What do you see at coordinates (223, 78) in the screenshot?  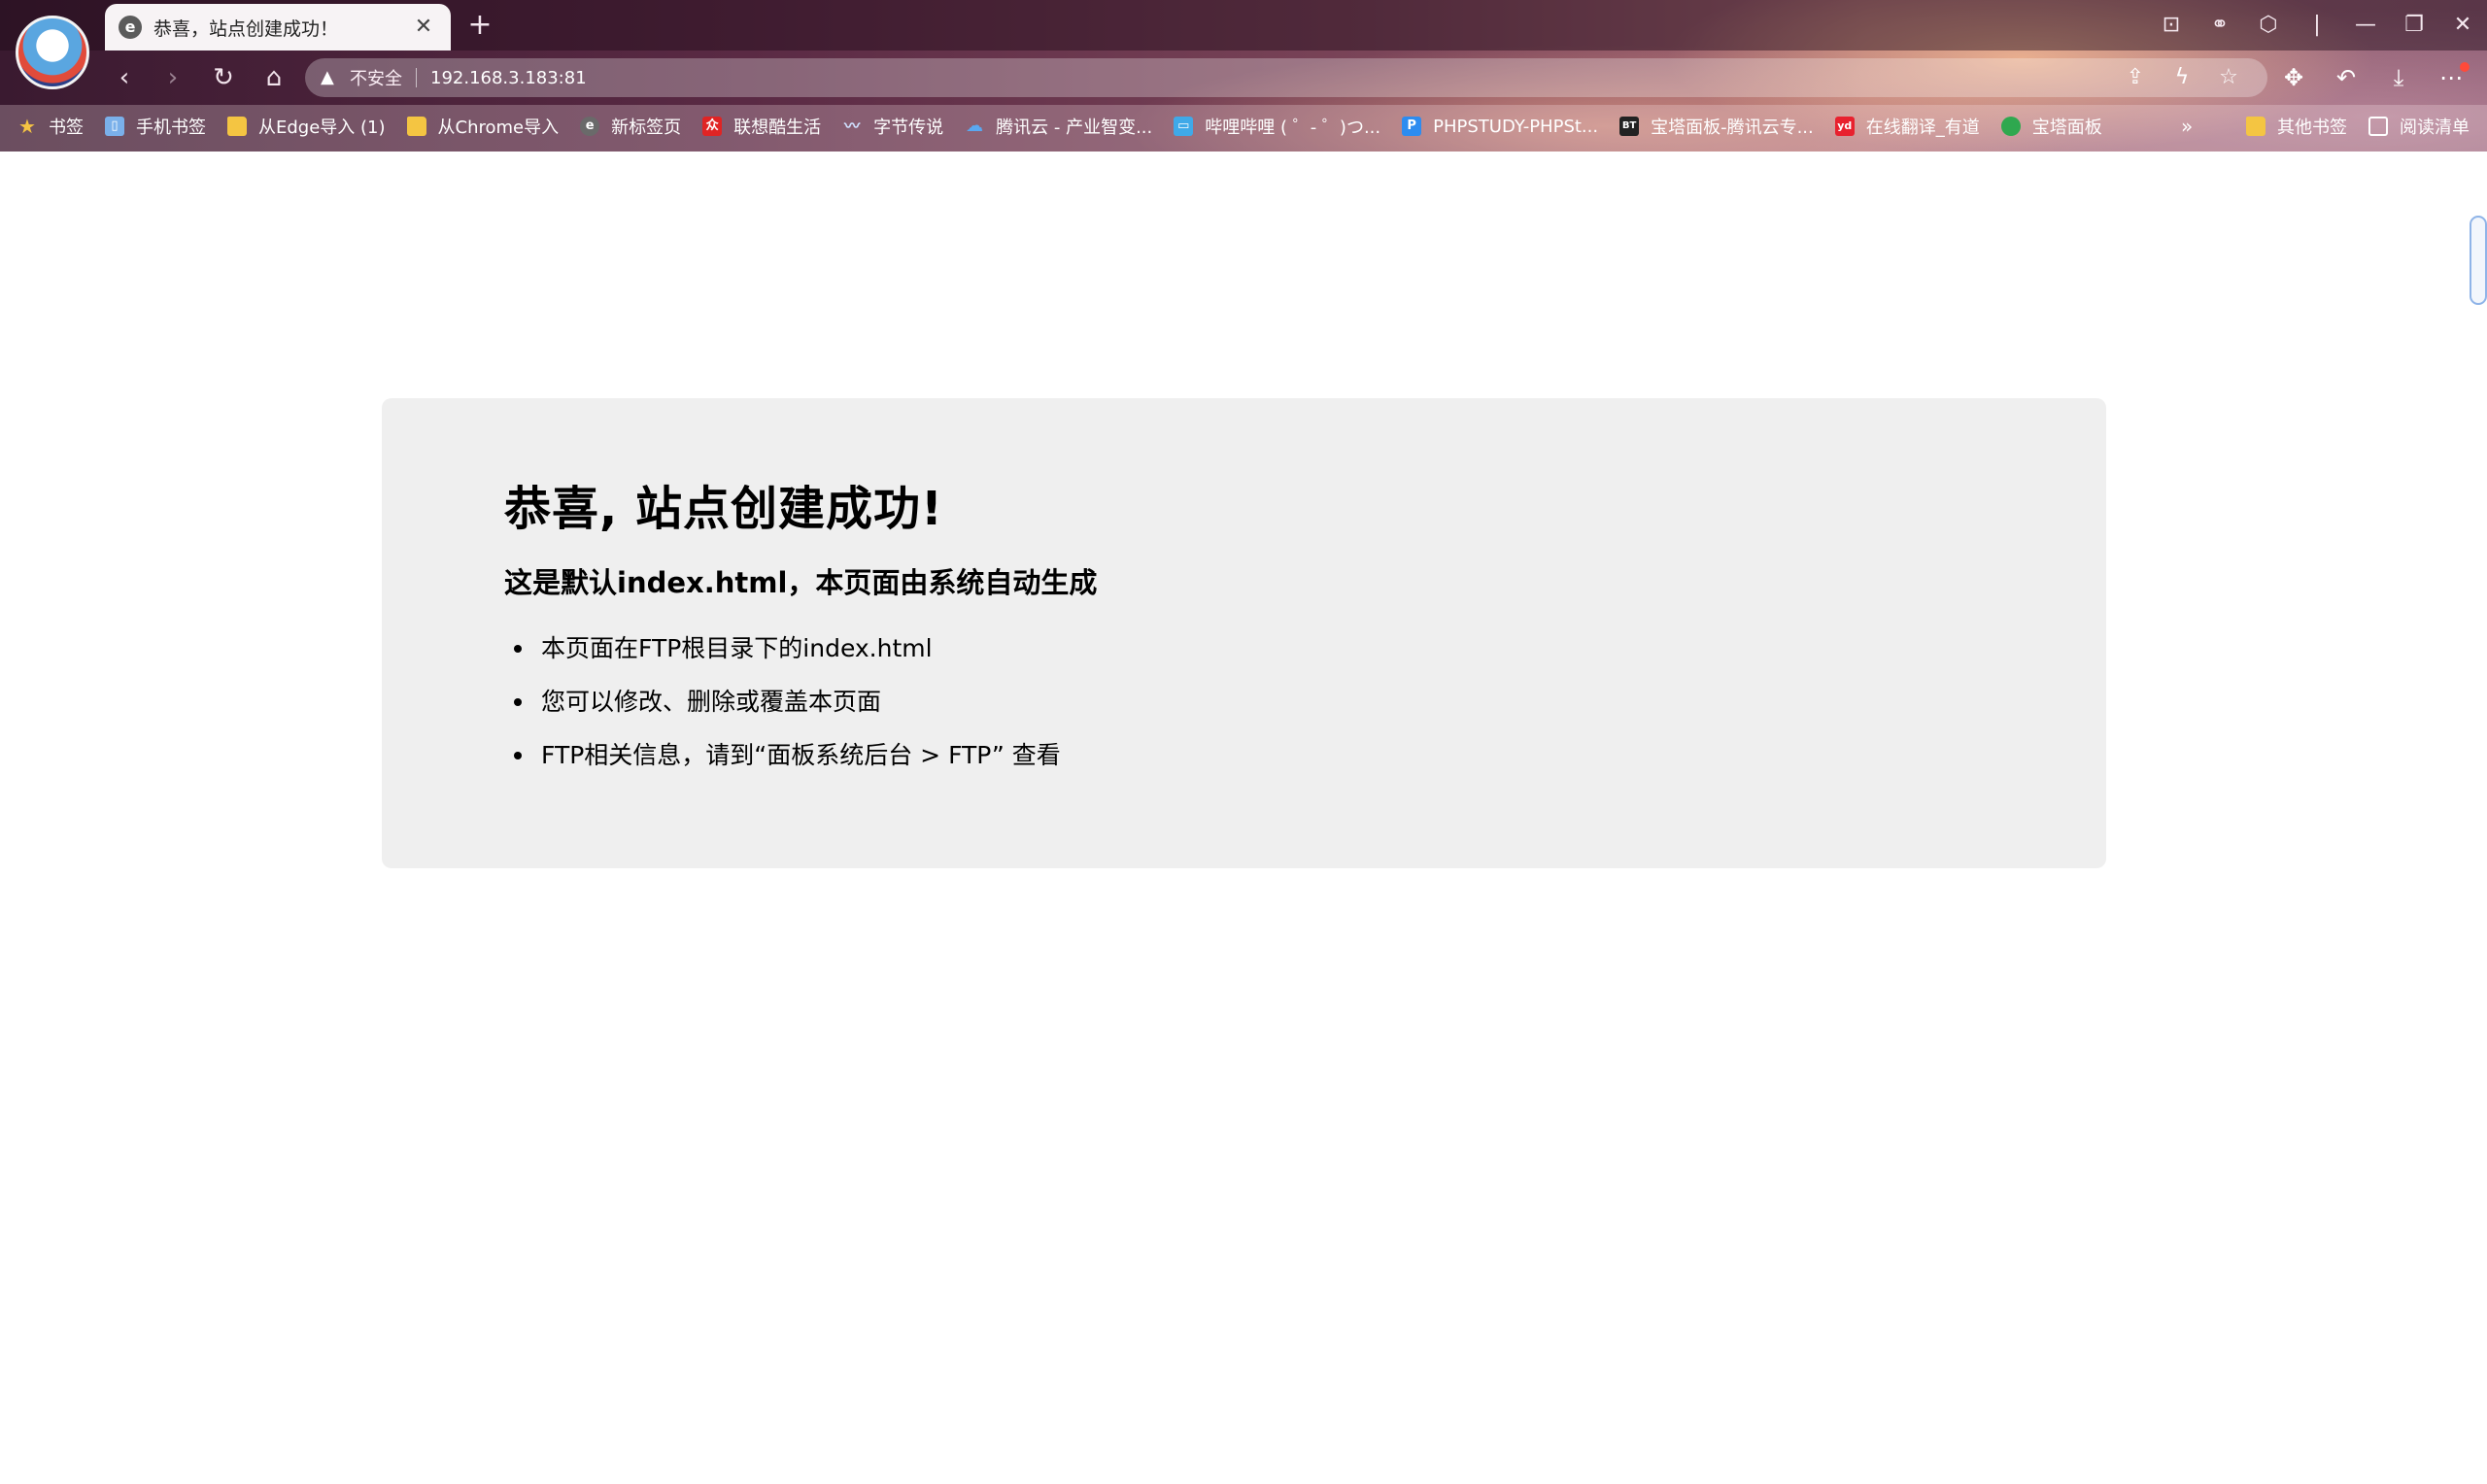 I see `reload-icon: ↻` at bounding box center [223, 78].